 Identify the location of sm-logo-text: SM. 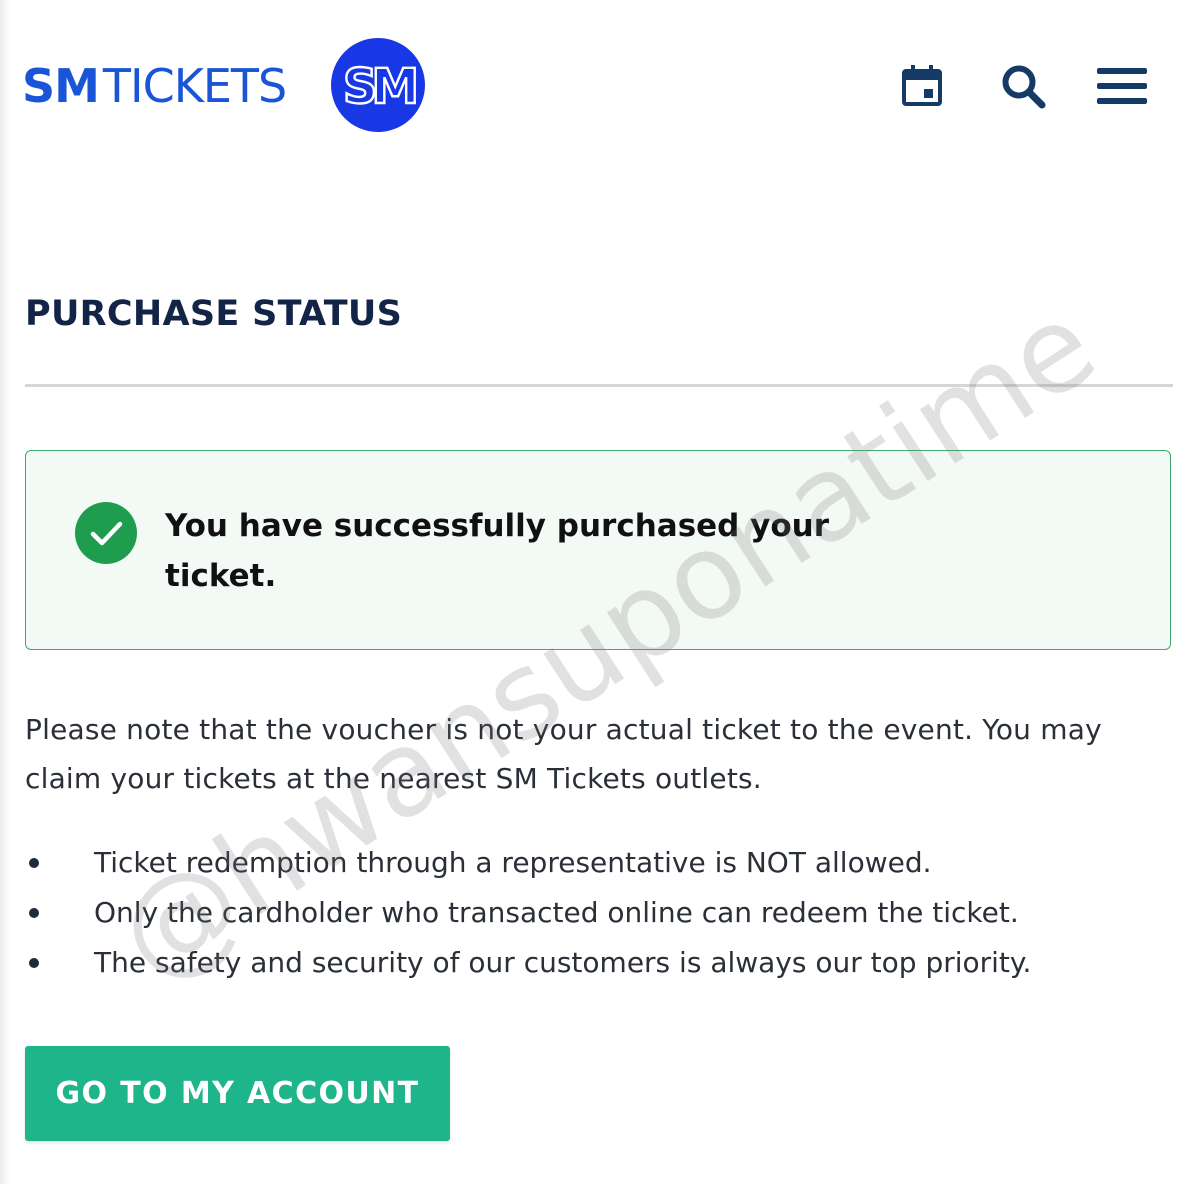
(379, 87).